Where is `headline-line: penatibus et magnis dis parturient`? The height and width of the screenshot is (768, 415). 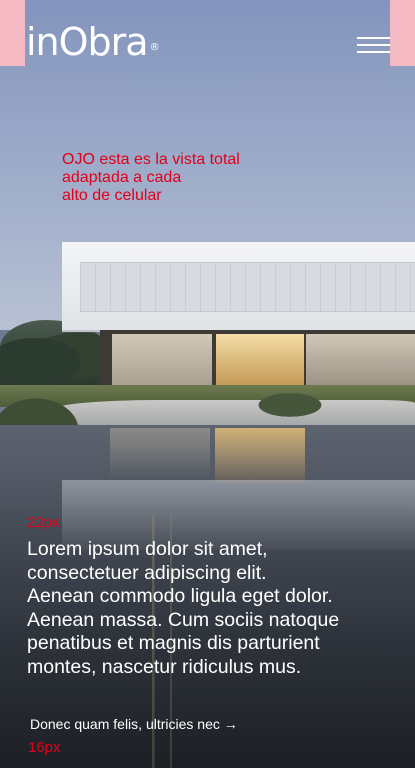 headline-line: penatibus et magnis dis parturient is located at coordinates (173, 643).